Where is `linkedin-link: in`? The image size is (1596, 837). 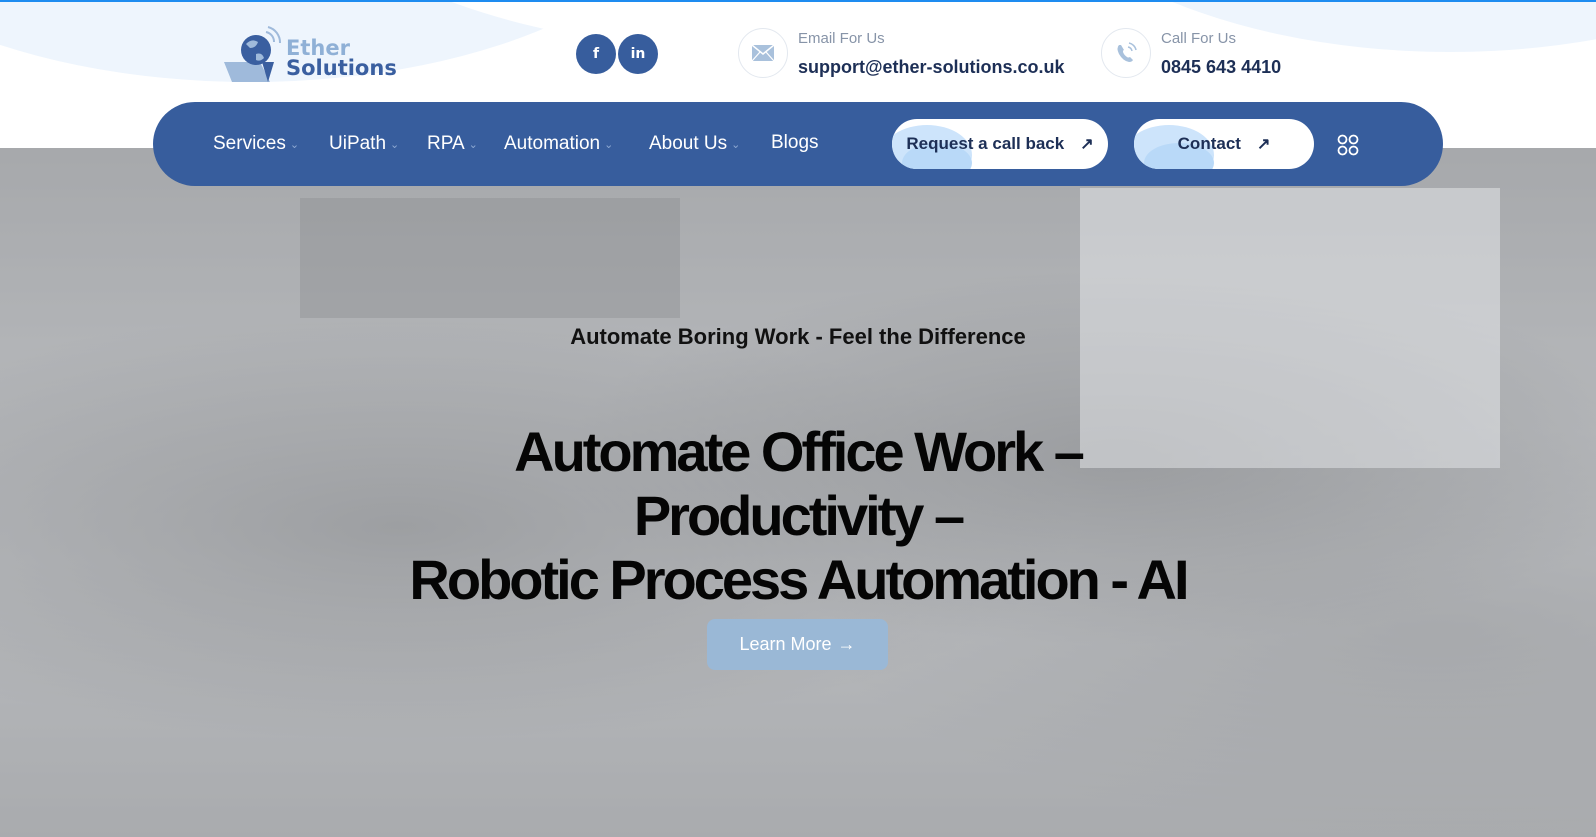
linkedin-link: in is located at coordinates (638, 54).